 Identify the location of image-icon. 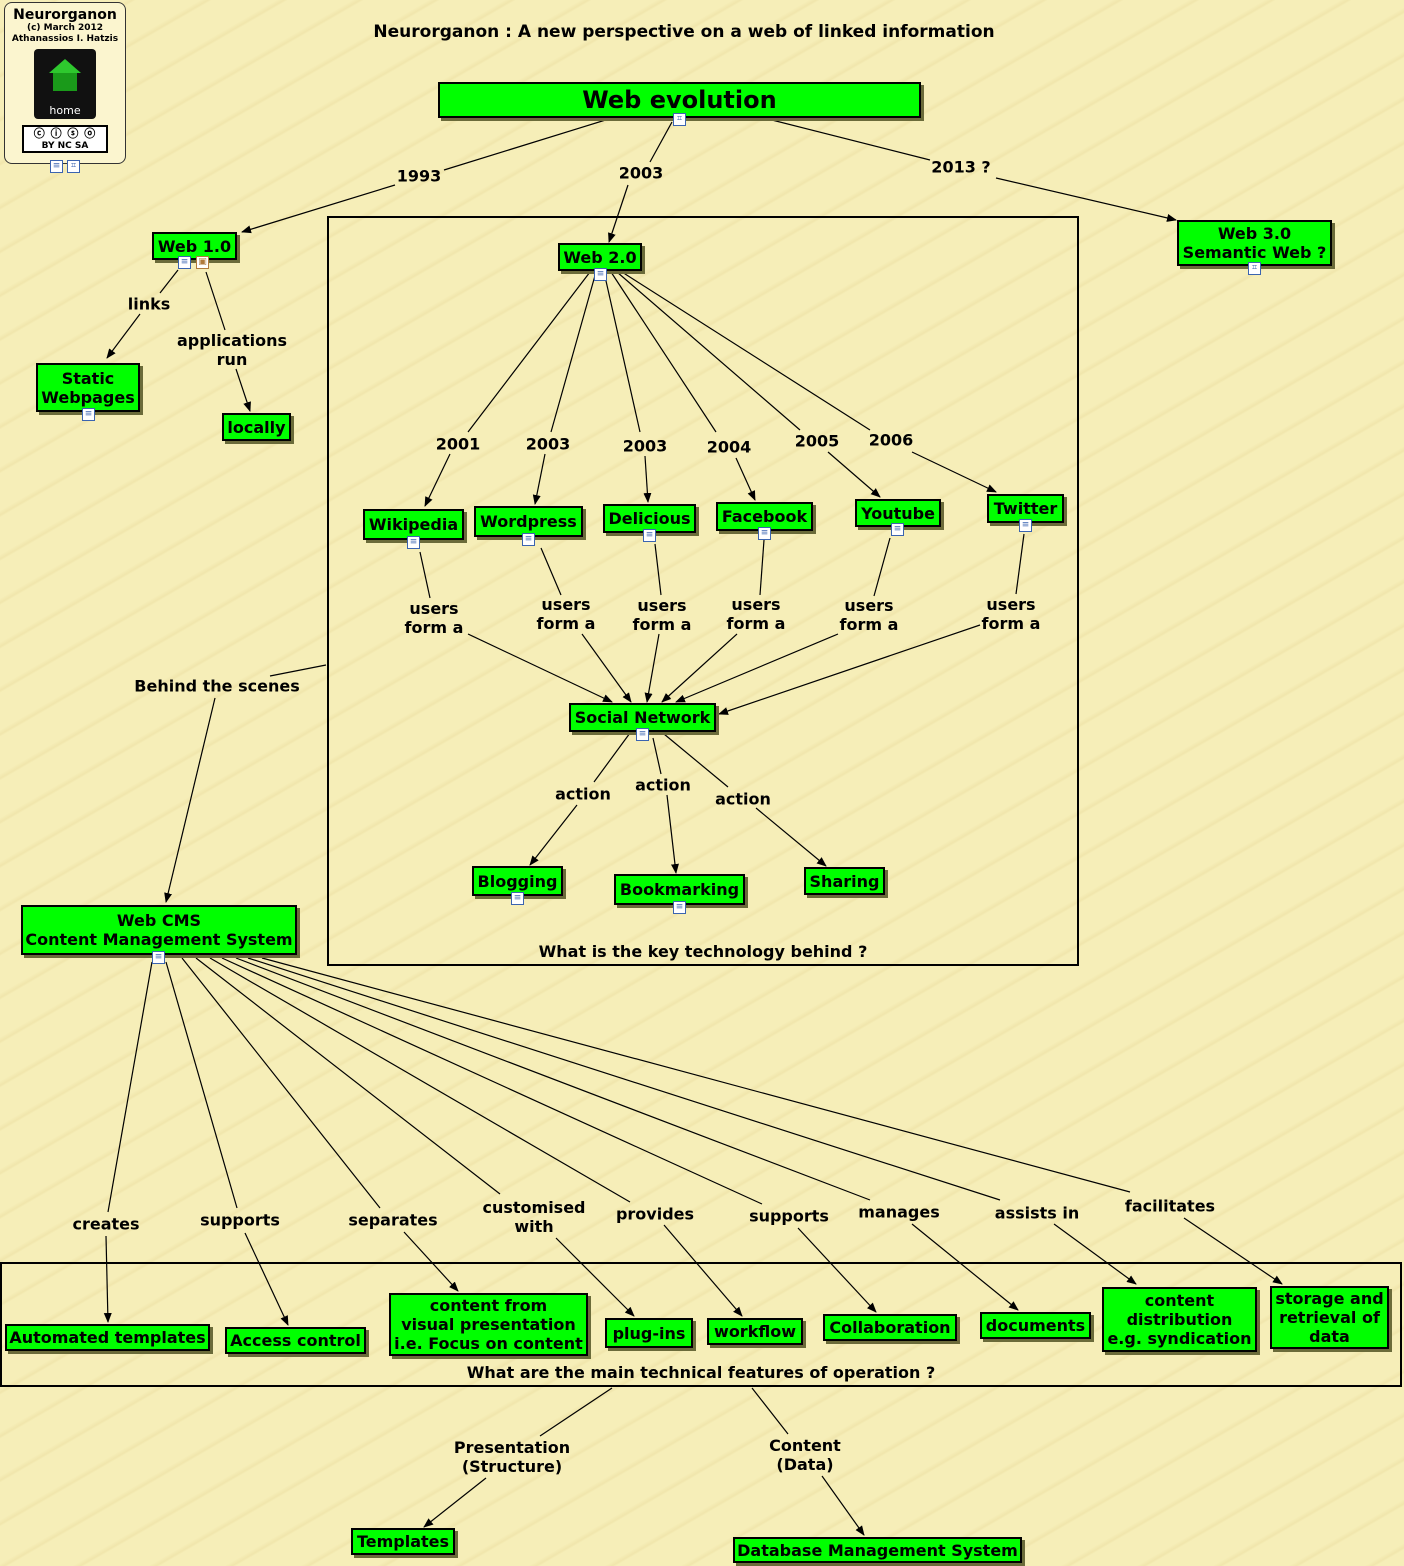
(202, 262).